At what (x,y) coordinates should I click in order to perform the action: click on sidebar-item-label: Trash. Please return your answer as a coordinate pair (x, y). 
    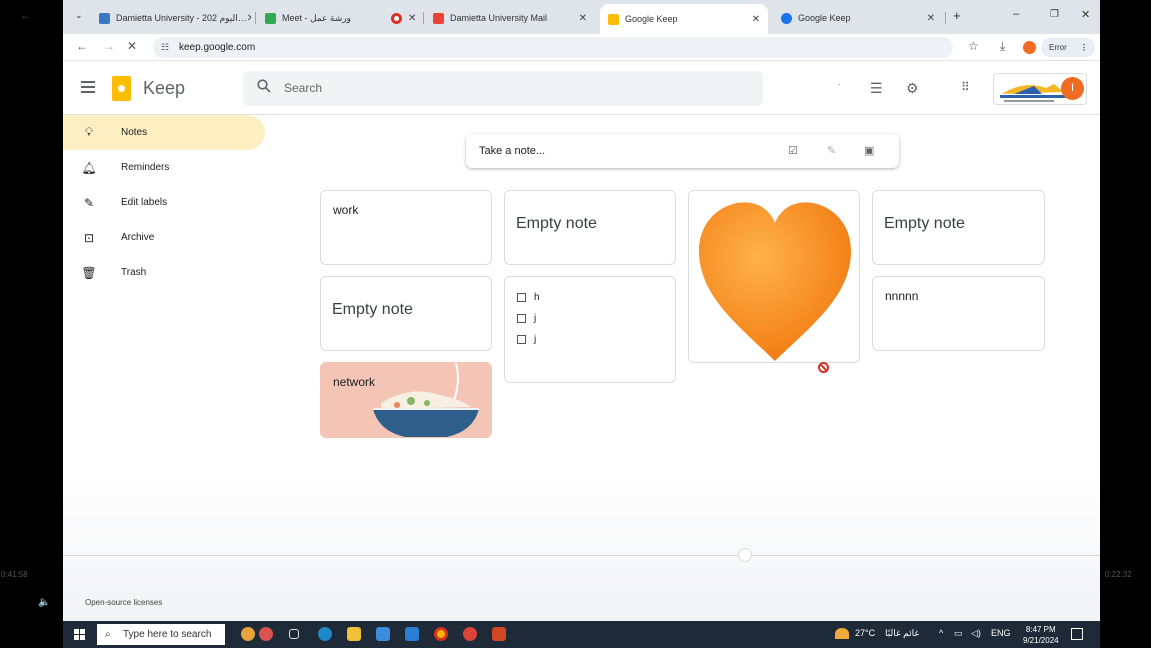
    Looking at the image, I should click on (134, 272).